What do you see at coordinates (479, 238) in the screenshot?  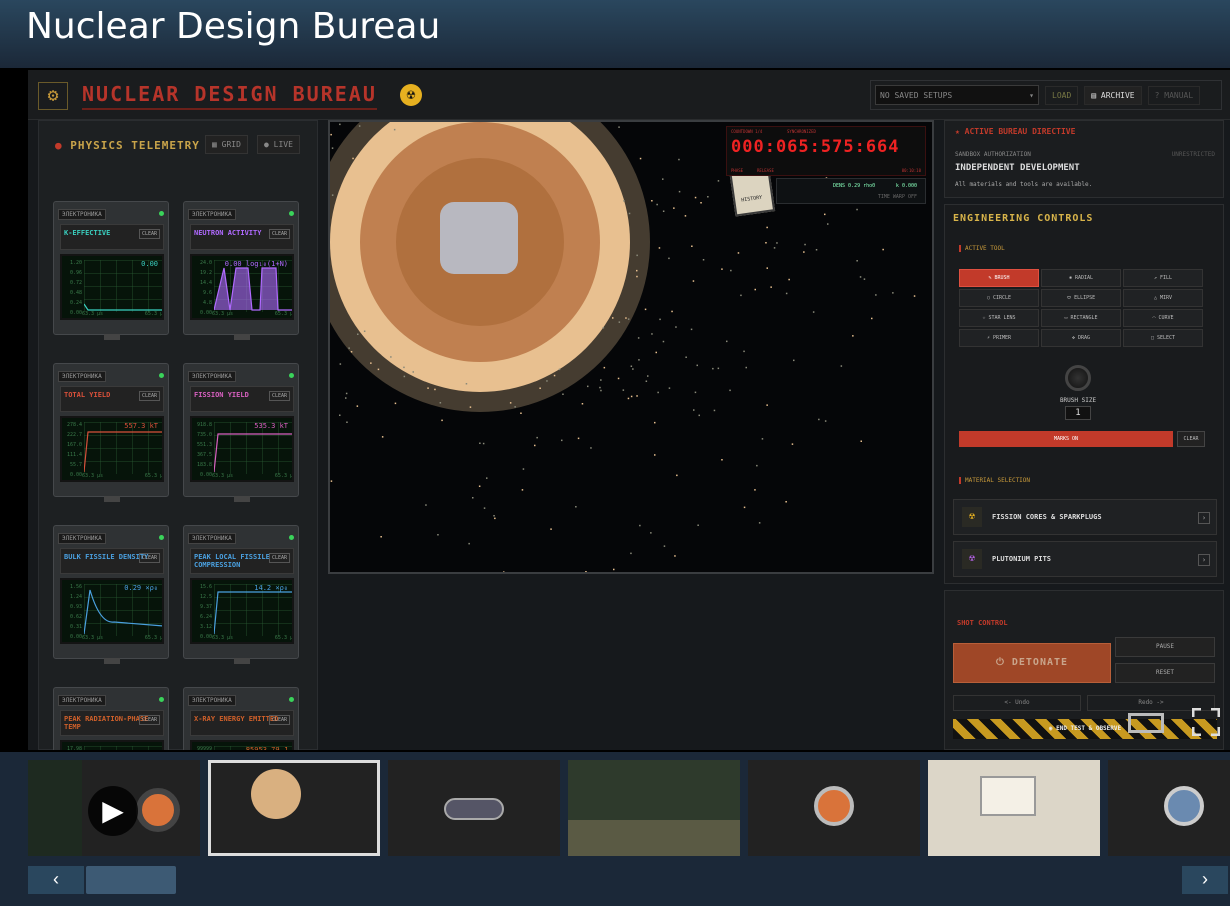 I see `blast-core` at bounding box center [479, 238].